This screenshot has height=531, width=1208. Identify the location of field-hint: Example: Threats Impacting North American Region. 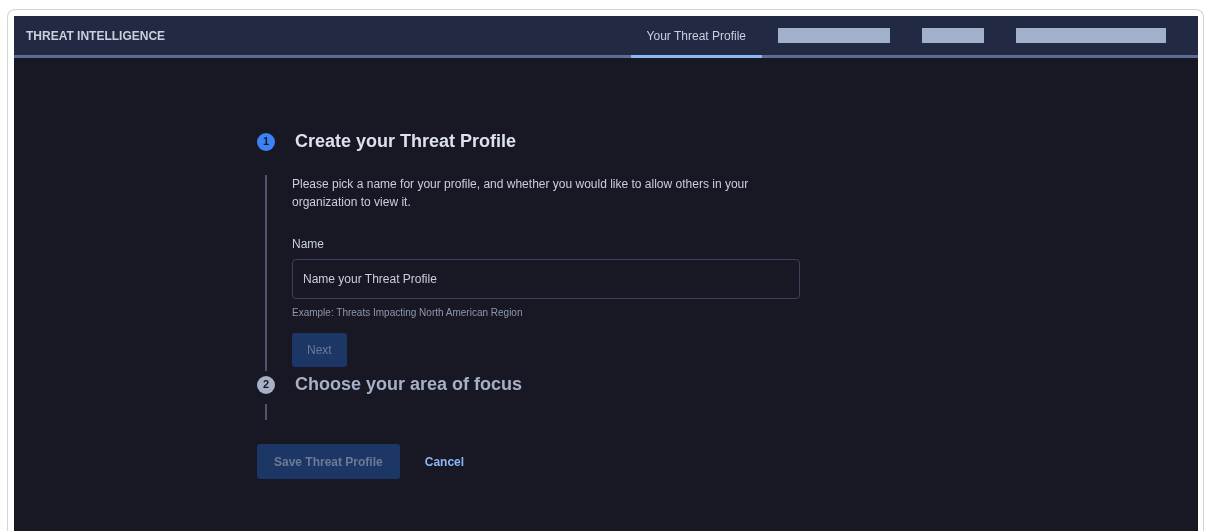
(408, 313).